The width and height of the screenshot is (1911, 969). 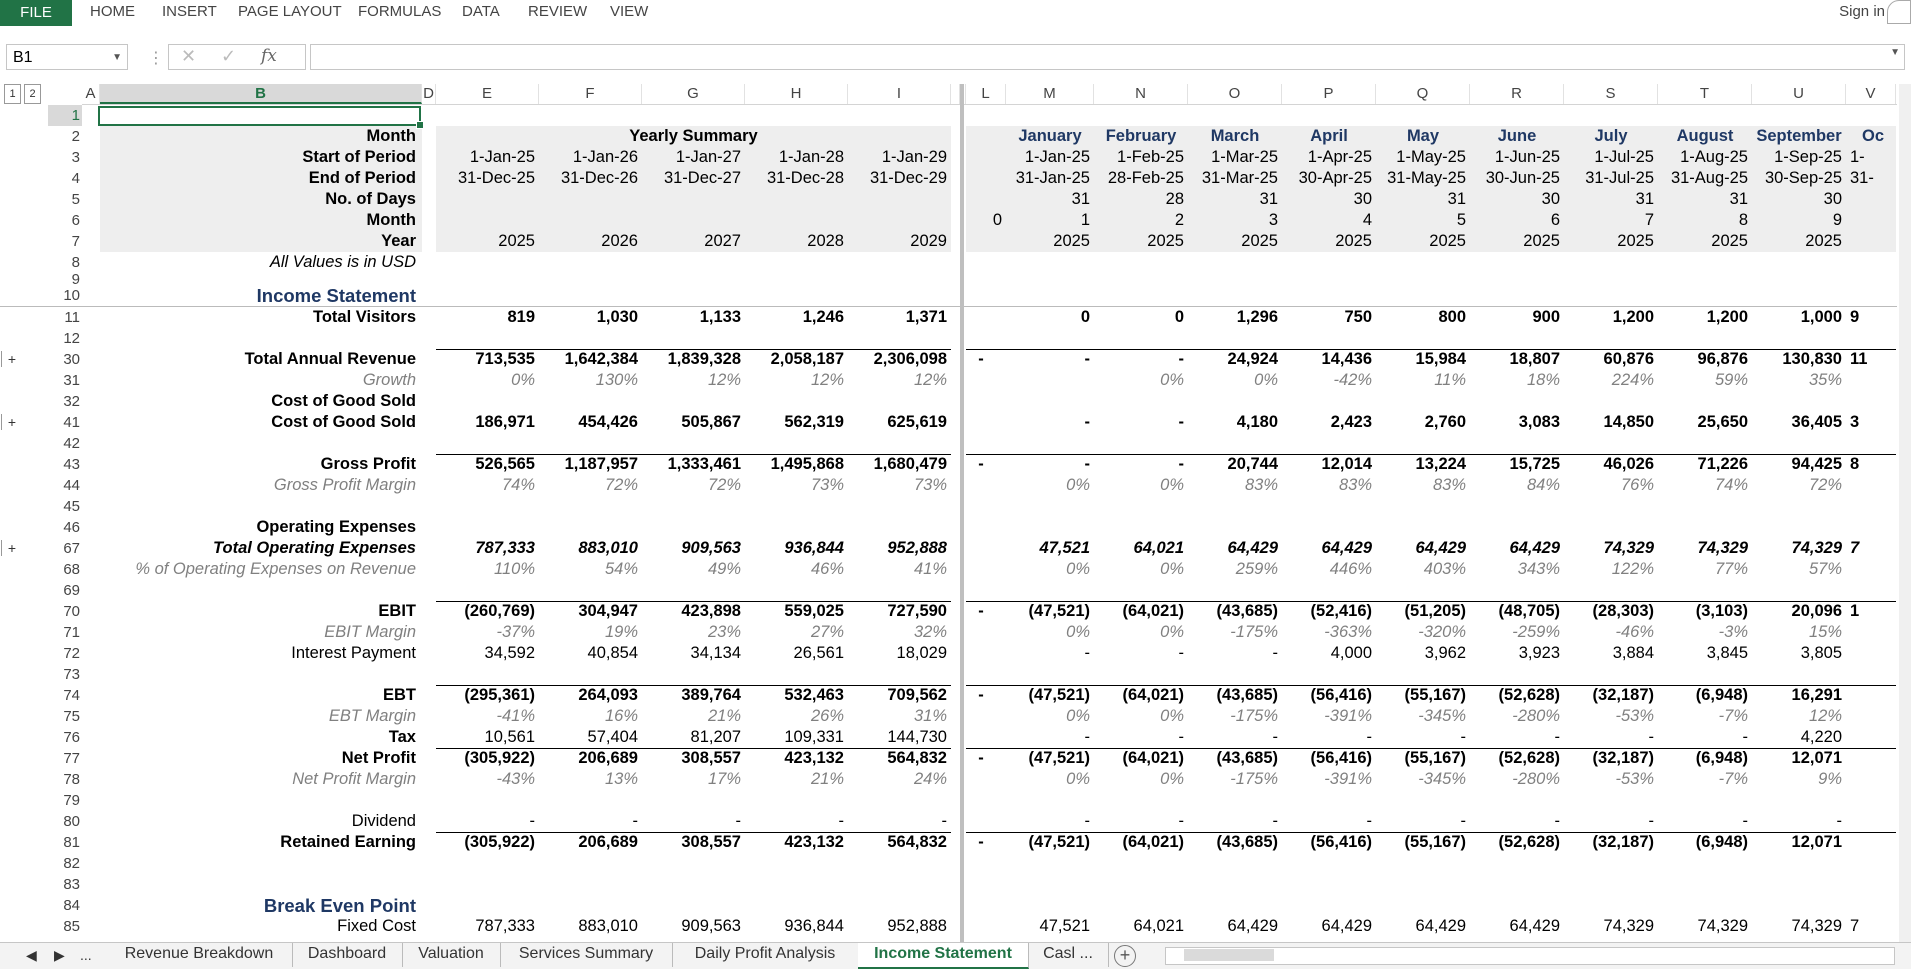 What do you see at coordinates (65, 422) in the screenshot?
I see `row-header-41: 41` at bounding box center [65, 422].